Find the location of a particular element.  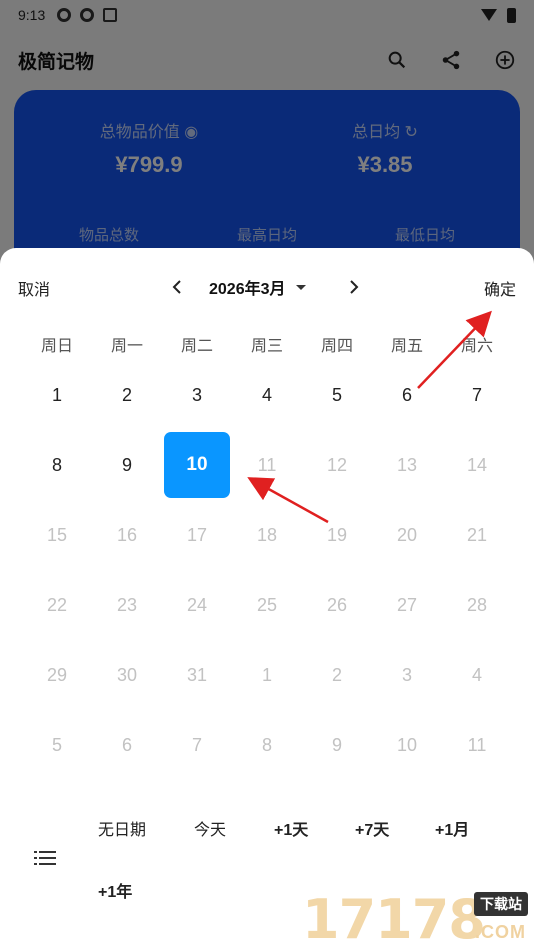

day-number: 19 is located at coordinates (337, 534).